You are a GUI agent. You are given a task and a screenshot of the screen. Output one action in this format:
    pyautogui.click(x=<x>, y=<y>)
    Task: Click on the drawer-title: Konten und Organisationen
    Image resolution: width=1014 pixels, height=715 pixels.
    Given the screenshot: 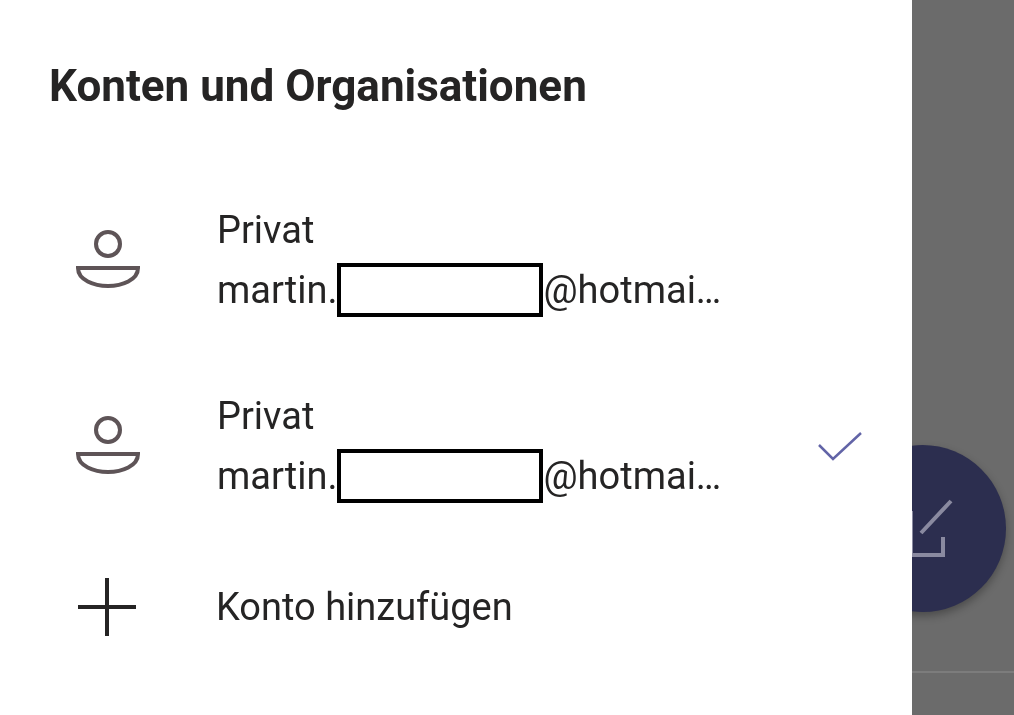 What is the action you would take?
    pyautogui.click(x=318, y=86)
    